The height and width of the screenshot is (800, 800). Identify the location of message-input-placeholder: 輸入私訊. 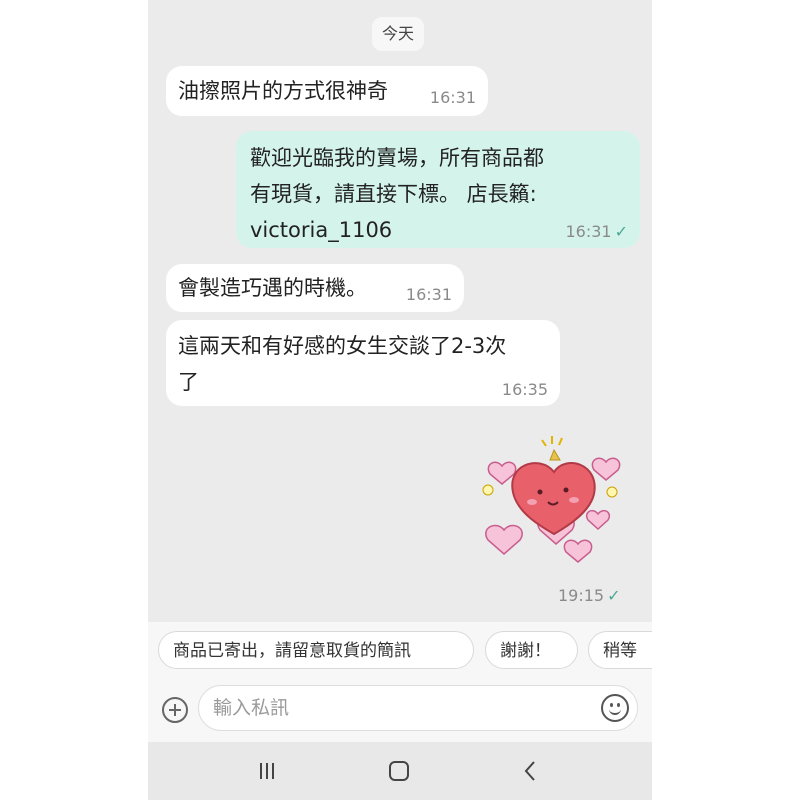
(251, 708).